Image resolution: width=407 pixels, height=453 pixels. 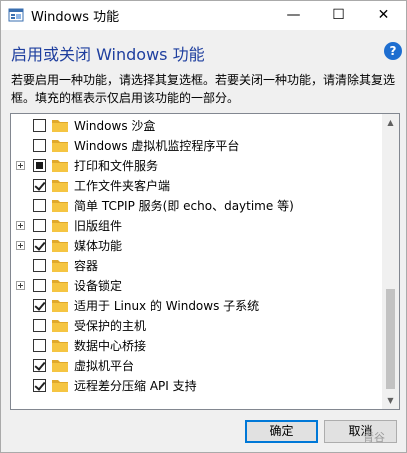 I want to click on close-button: ✕, so click(x=383, y=15).